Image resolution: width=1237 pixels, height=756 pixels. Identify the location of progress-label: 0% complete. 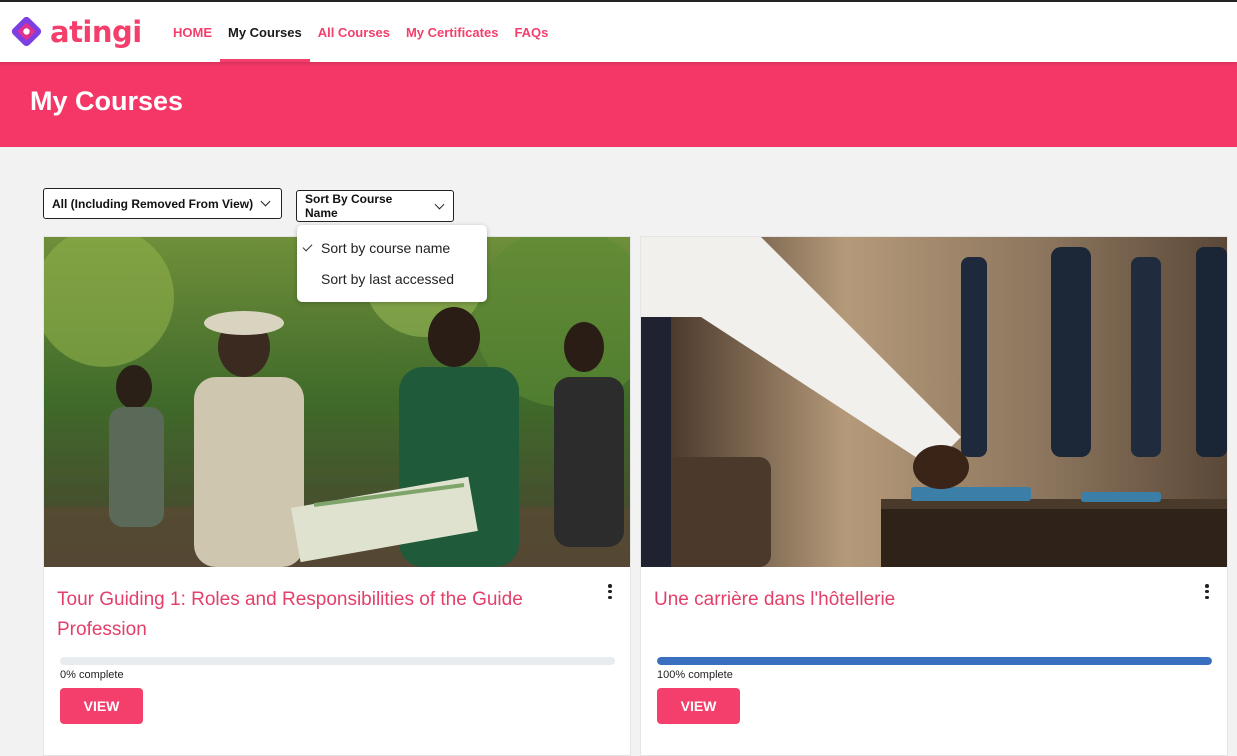
(92, 675).